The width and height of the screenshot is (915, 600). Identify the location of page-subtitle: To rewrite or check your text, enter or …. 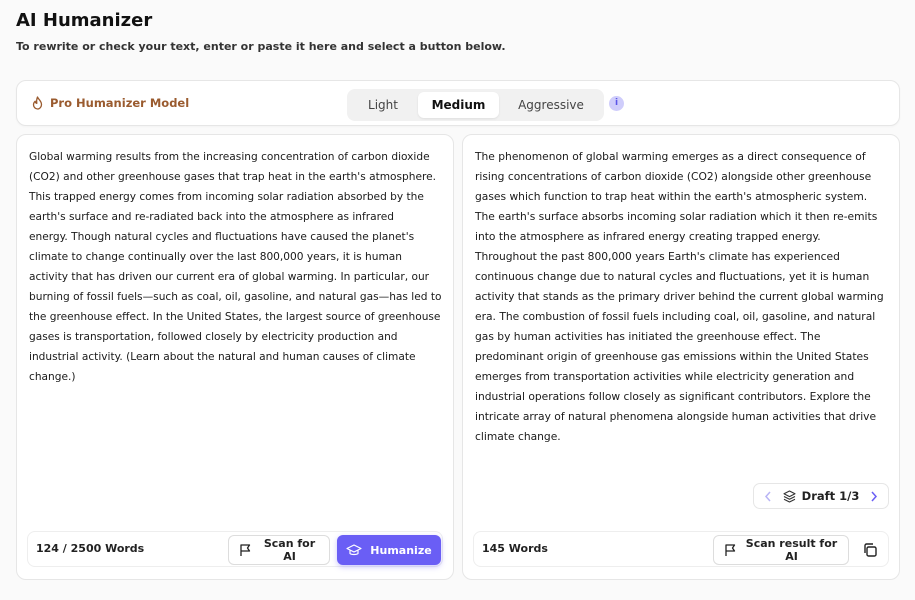
(261, 46).